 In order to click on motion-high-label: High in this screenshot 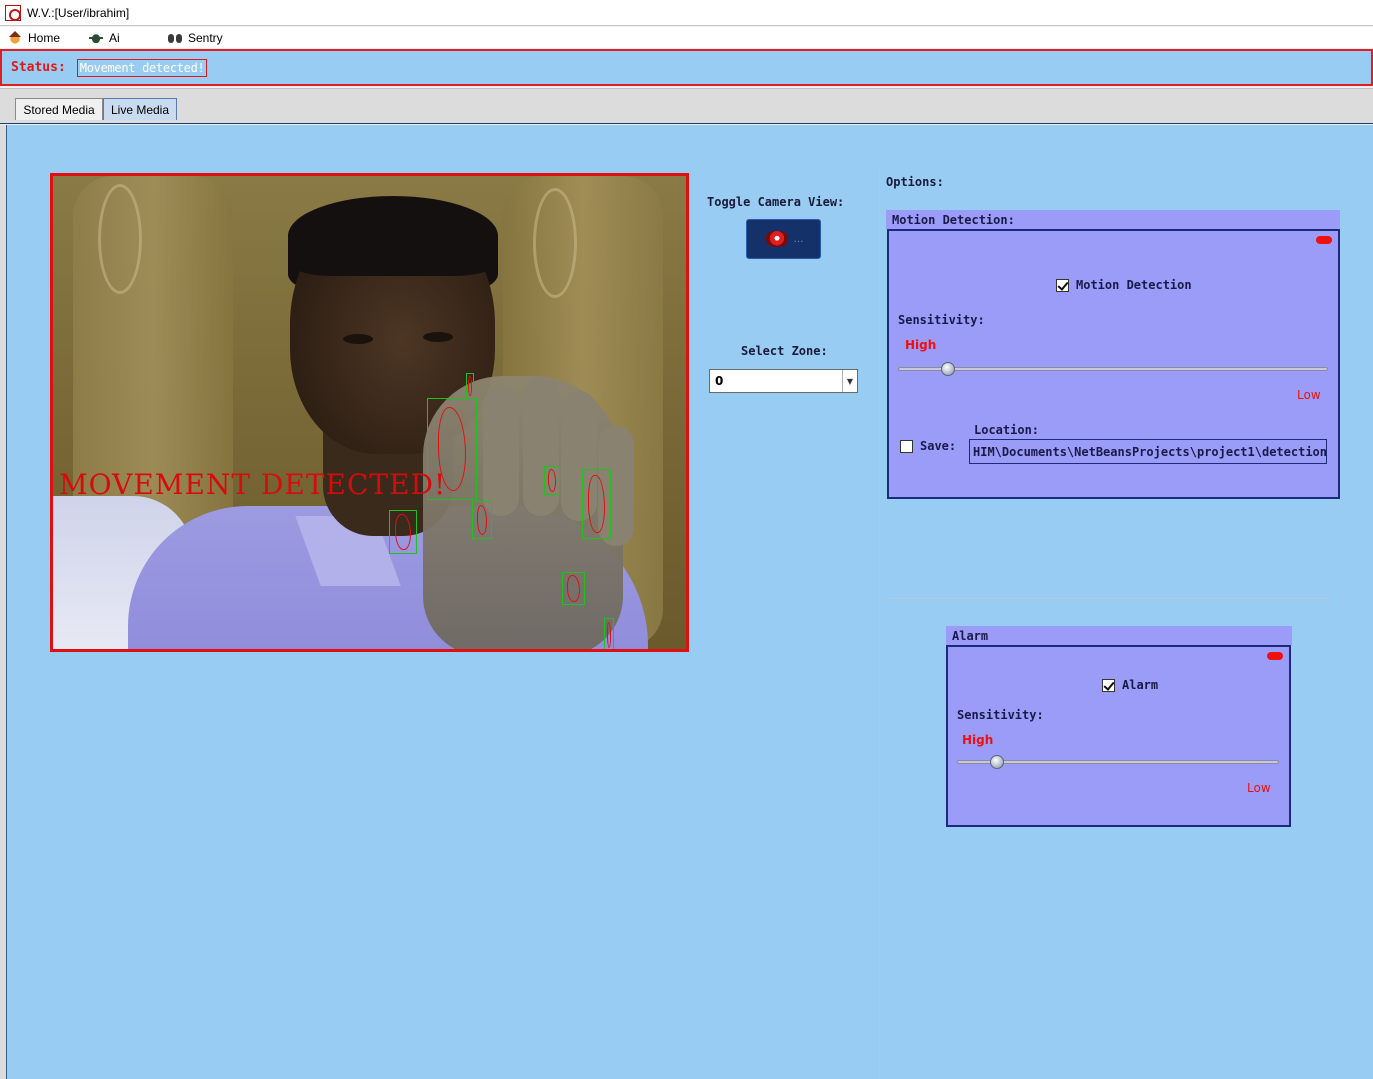, I will do `click(921, 345)`.